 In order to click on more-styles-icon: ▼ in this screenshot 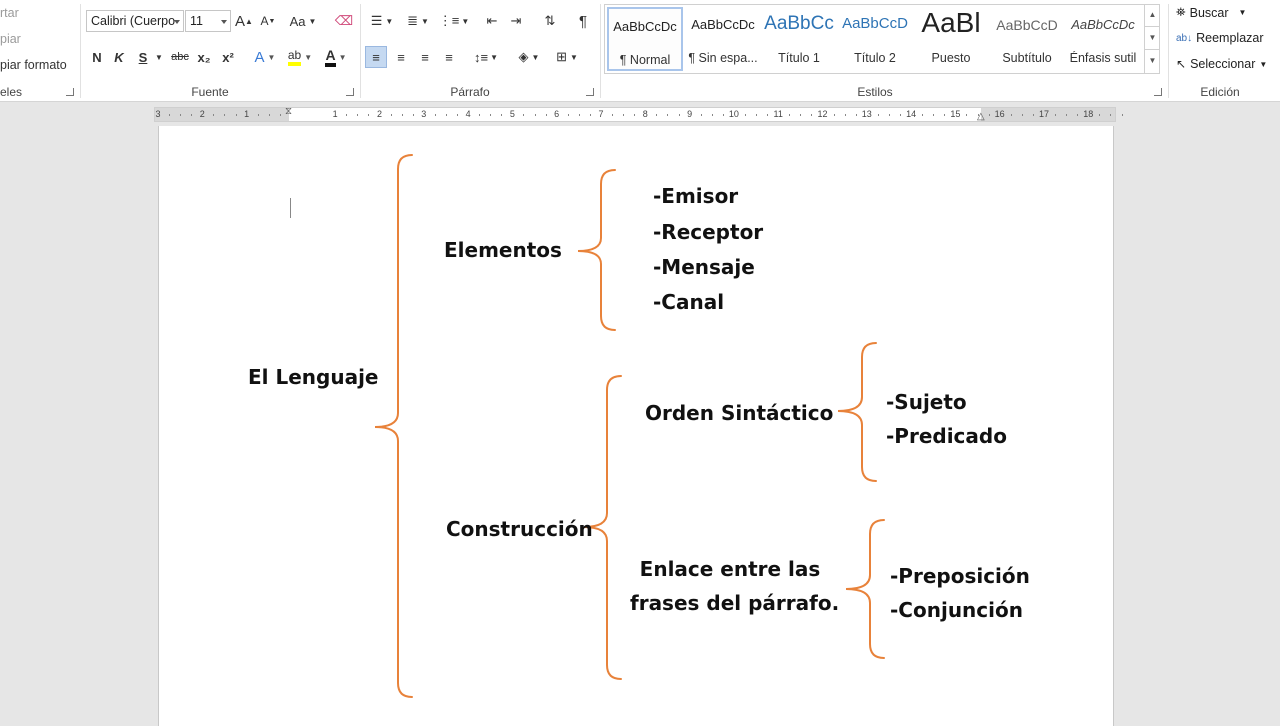, I will do `click(1152, 61)`.